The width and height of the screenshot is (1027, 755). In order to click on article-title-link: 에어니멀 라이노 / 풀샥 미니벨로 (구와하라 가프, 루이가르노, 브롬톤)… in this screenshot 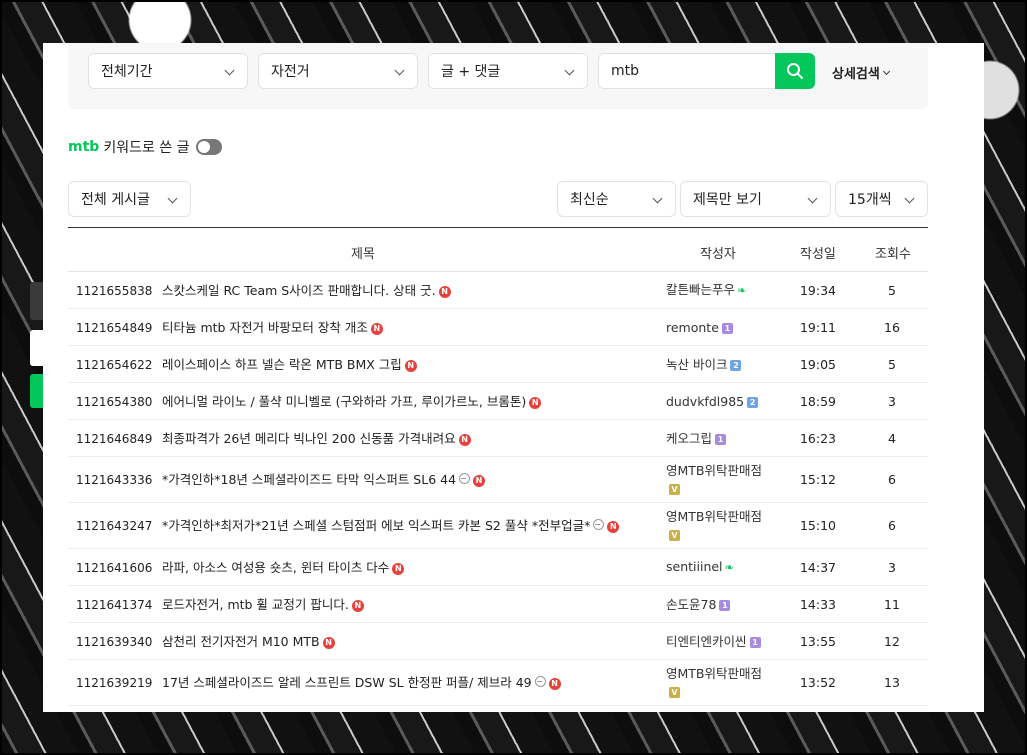, I will do `click(407, 402)`.